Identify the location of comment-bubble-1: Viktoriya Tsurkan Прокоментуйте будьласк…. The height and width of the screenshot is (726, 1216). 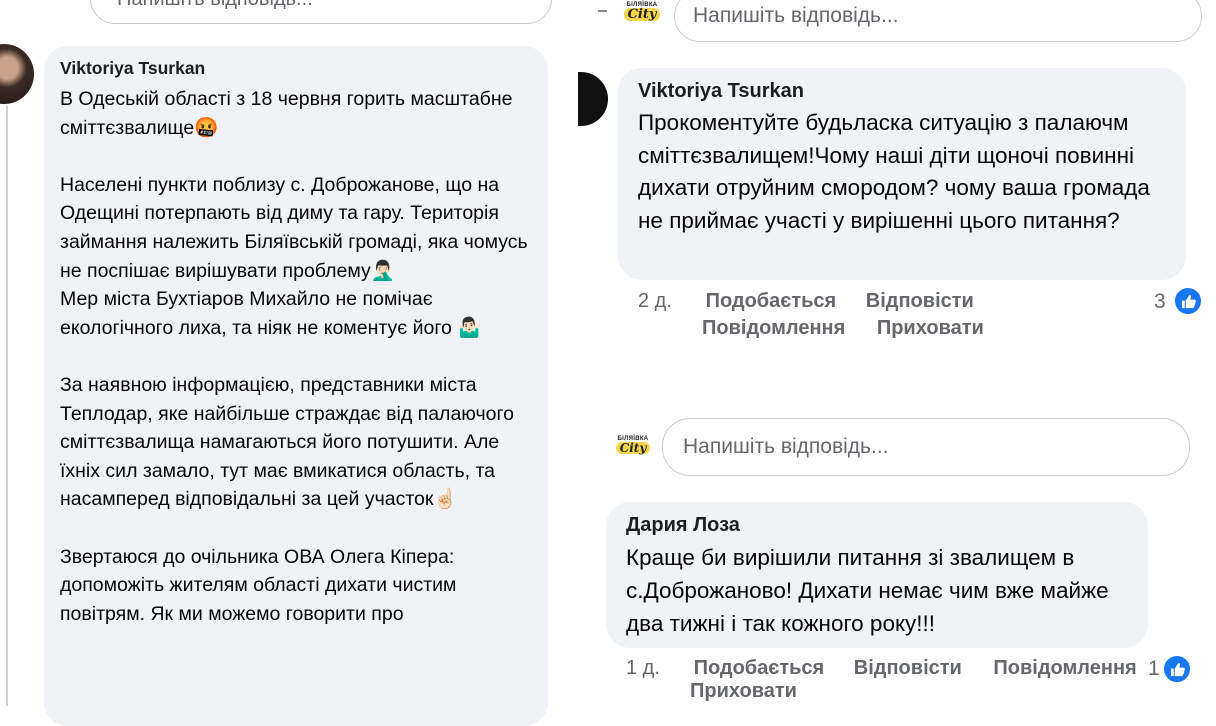
(902, 174).